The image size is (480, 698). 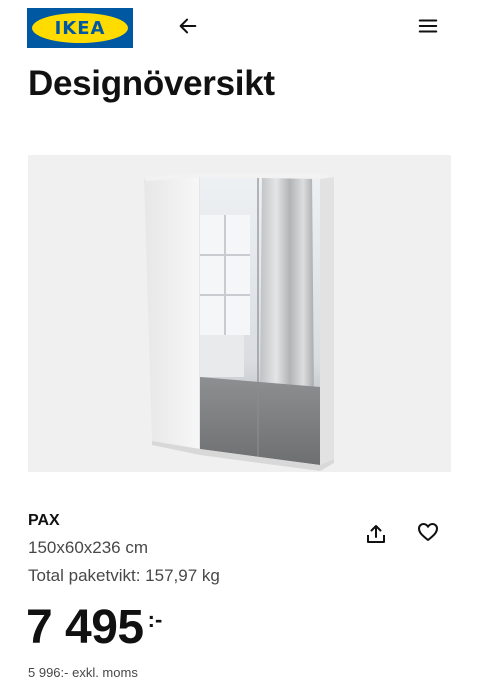 I want to click on arrow-left-icon, so click(x=188, y=26).